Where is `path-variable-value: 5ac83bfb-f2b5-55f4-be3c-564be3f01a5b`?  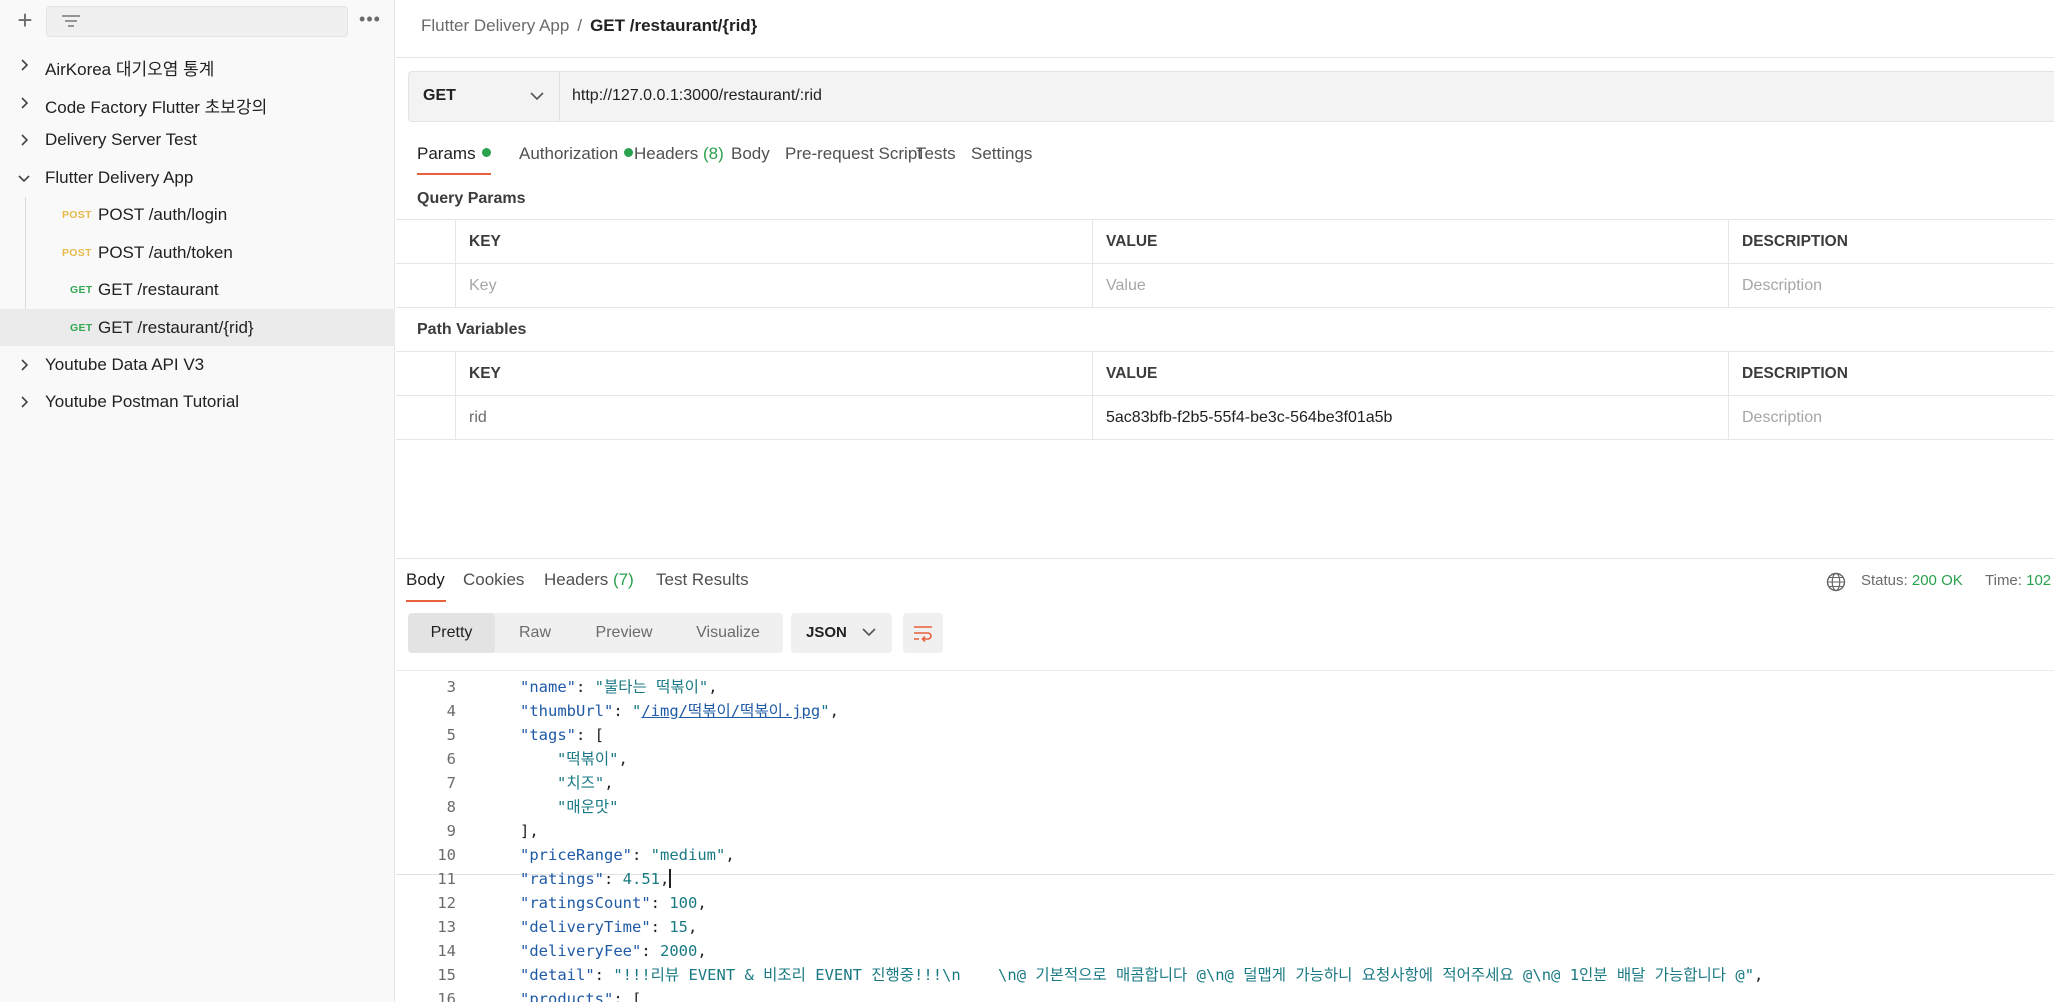
path-variable-value: 5ac83bfb-f2b5-55f4-be3c-564be3f01a5b is located at coordinates (1410, 417).